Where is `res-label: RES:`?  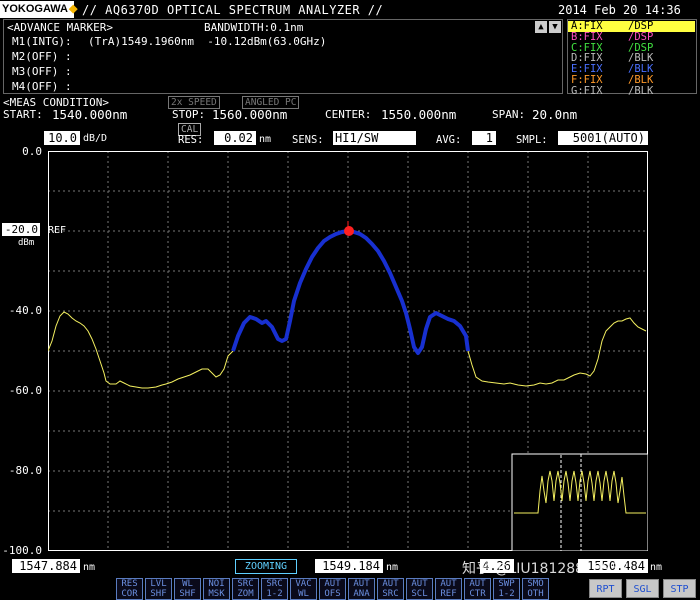
res-label: RES: is located at coordinates (191, 140).